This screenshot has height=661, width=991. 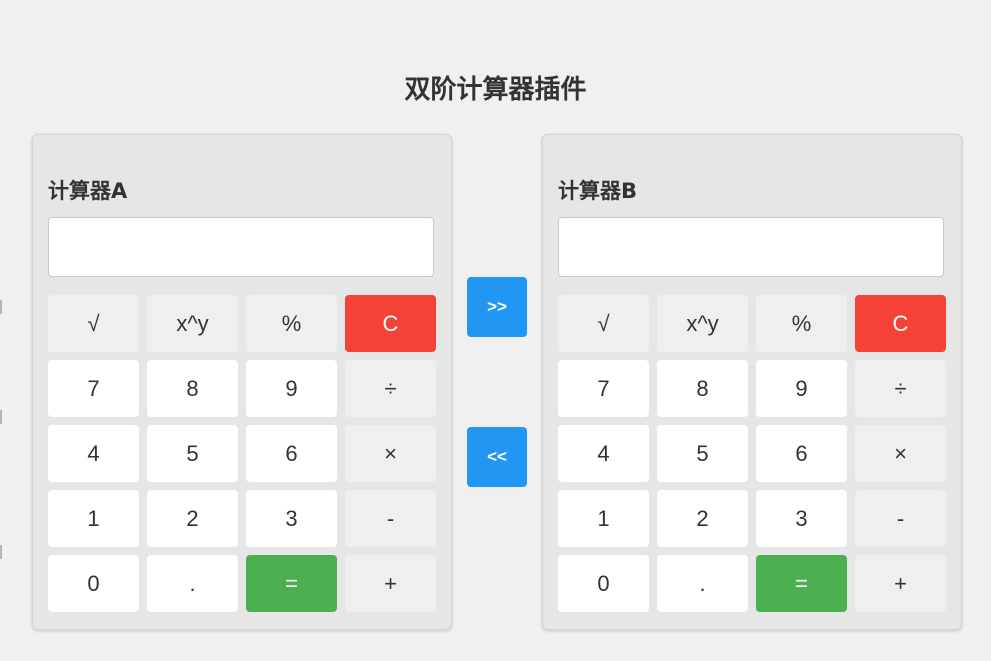 I want to click on calculator-a-key-sqrt: √, so click(x=93, y=323).